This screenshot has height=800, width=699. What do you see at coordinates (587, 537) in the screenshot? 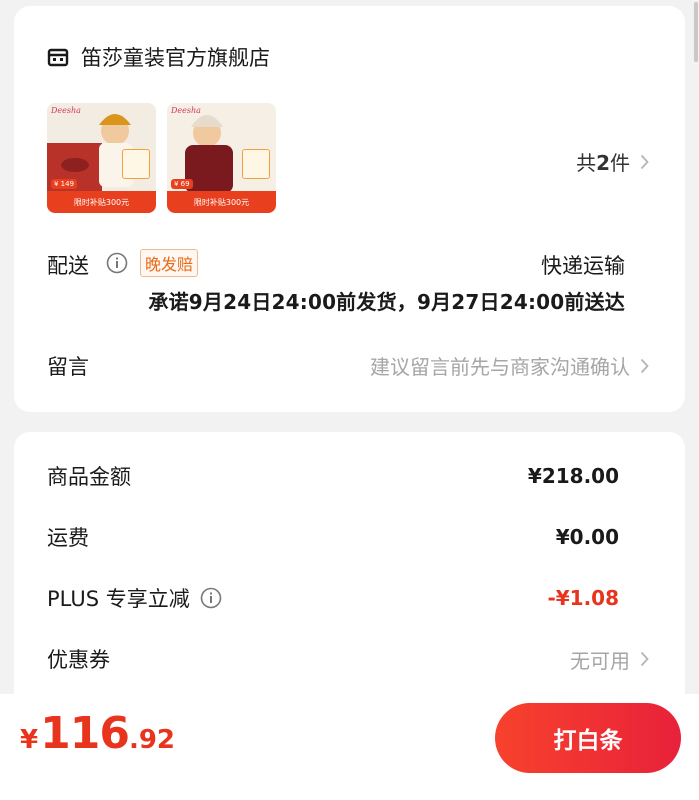
I see `freight-value: ¥0.00` at bounding box center [587, 537].